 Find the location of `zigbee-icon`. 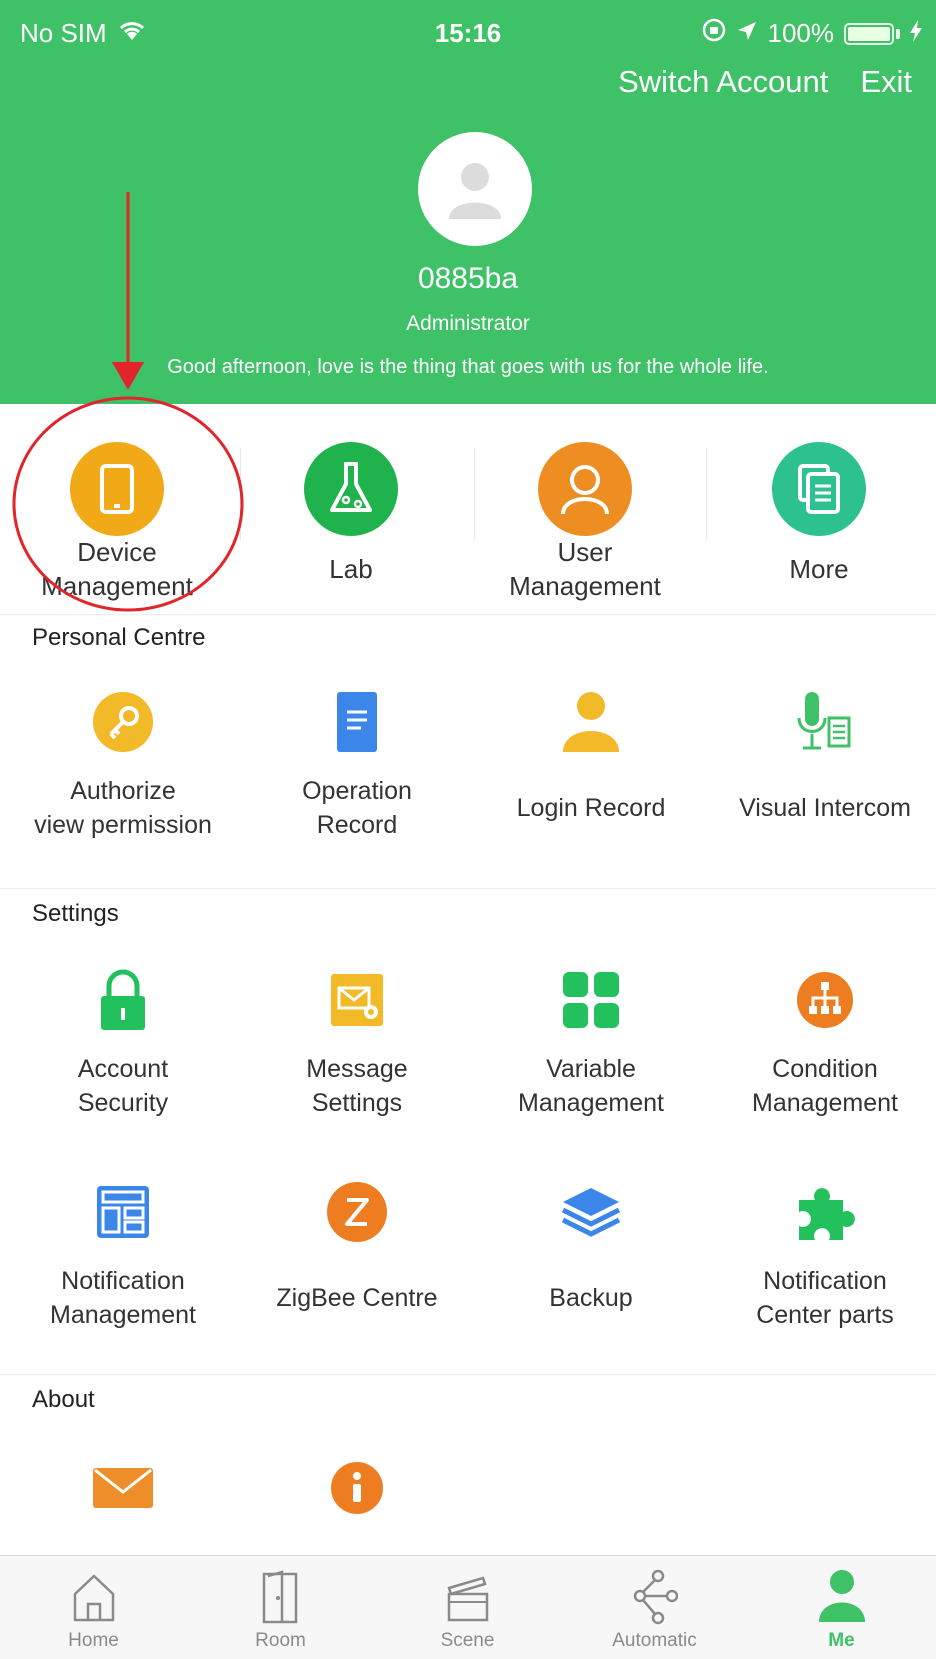

zigbee-icon is located at coordinates (357, 1212).